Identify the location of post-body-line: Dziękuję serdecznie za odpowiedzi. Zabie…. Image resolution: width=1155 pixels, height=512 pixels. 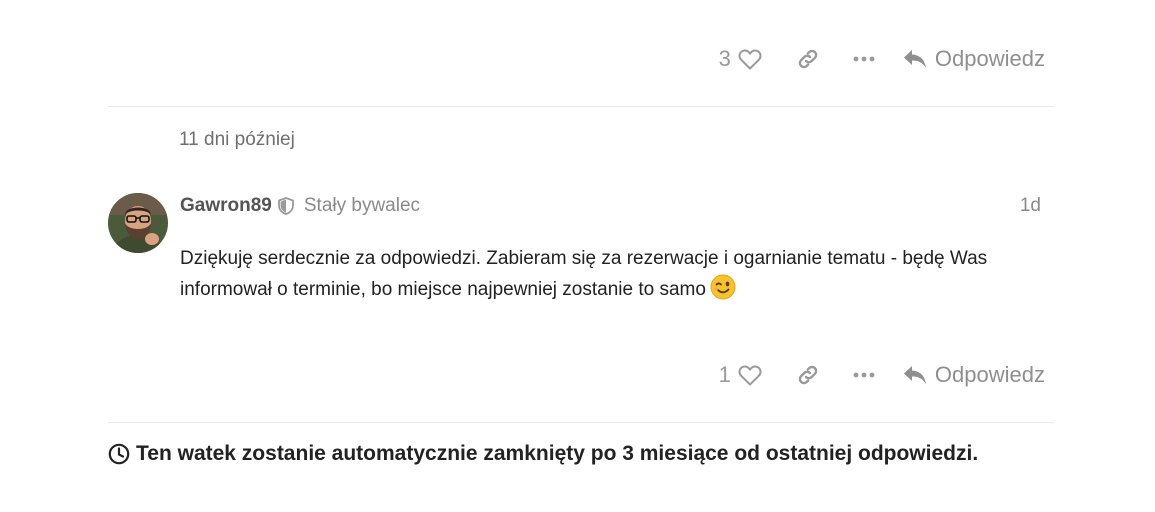
(584, 258).